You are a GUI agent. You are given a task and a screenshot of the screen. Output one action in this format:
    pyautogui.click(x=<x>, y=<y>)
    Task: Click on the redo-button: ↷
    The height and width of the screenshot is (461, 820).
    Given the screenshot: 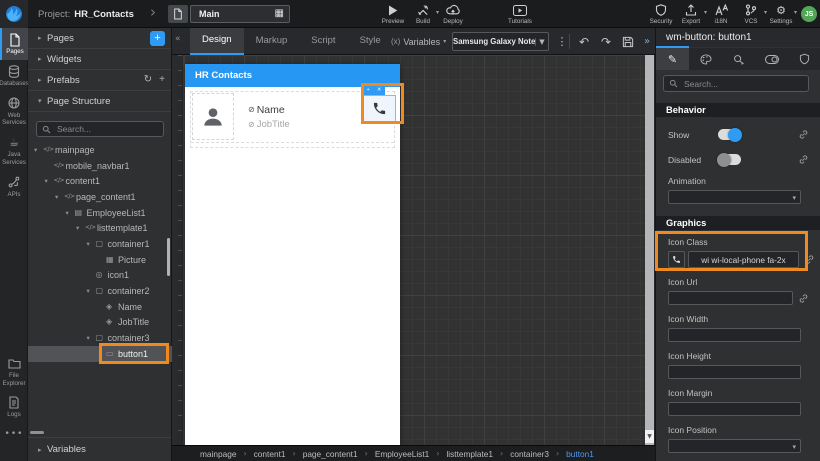 What is the action you would take?
    pyautogui.click(x=606, y=41)
    